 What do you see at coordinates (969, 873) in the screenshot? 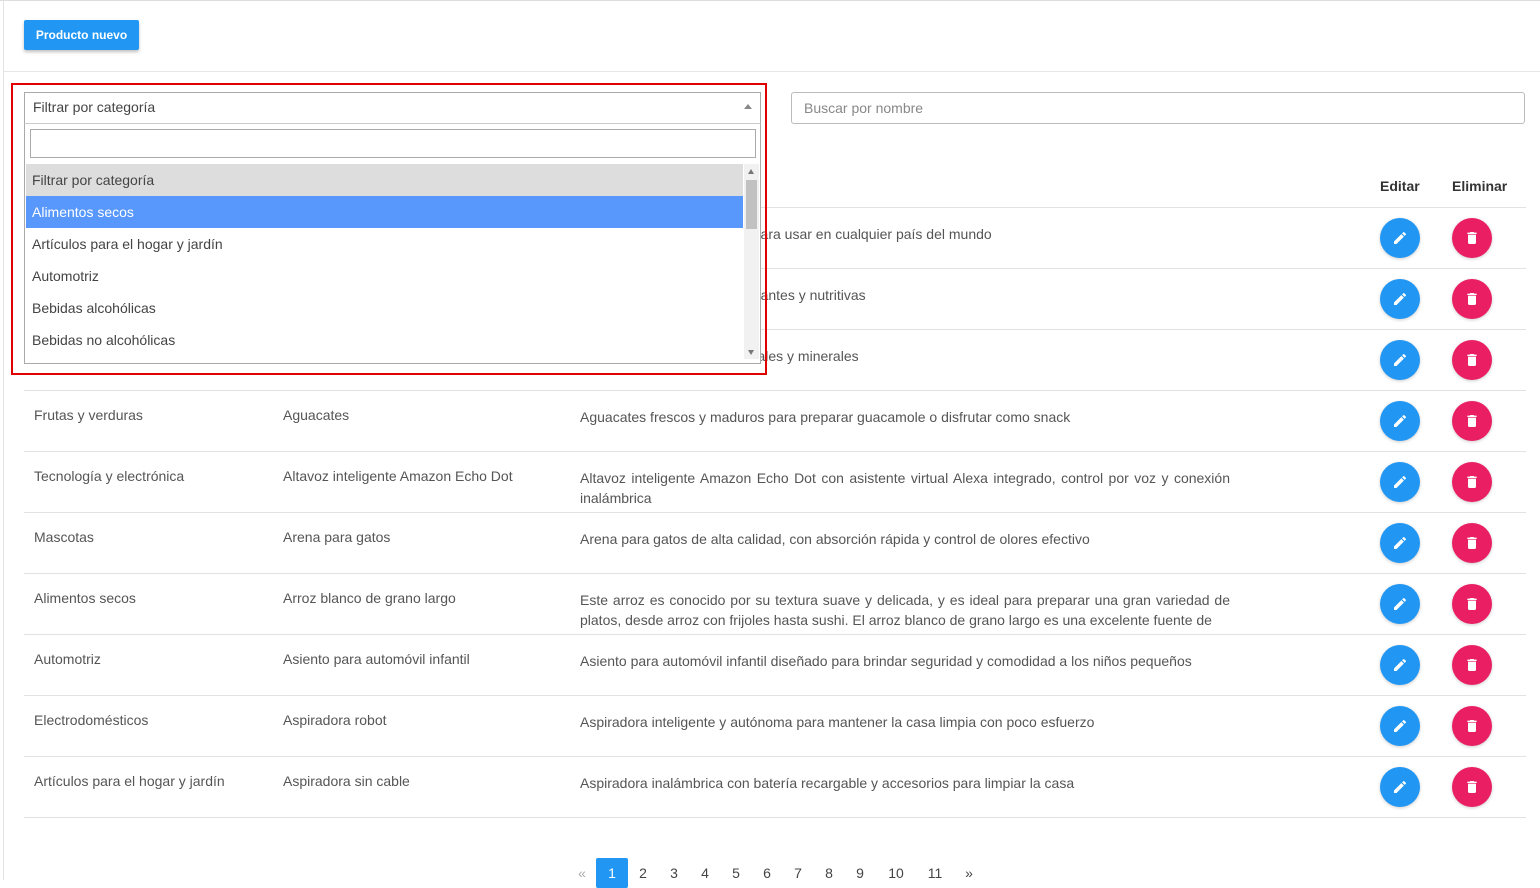
I see `pagination-next: »` at bounding box center [969, 873].